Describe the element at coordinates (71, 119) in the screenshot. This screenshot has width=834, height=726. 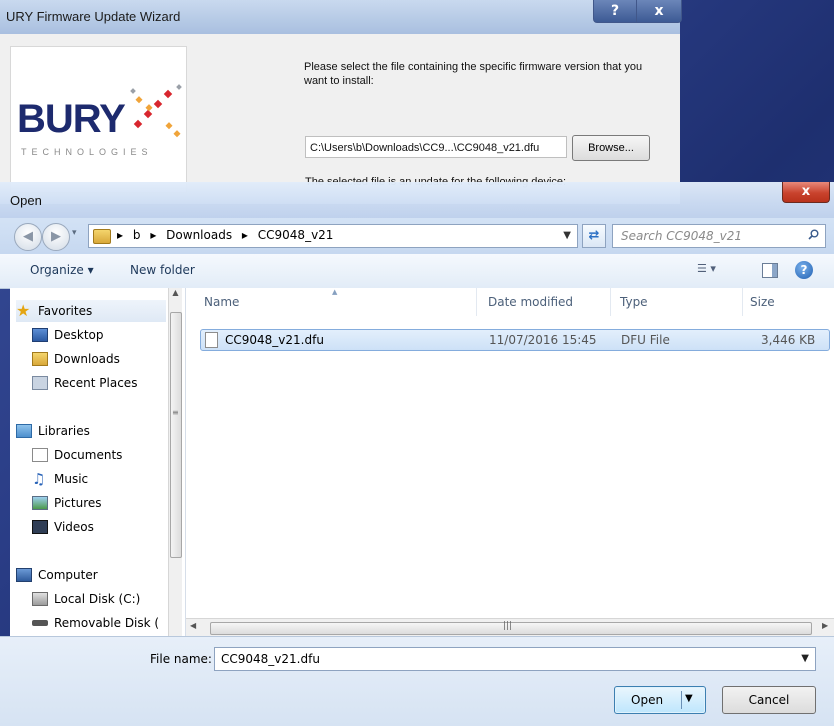
I see `logo-word: BURY` at that location.